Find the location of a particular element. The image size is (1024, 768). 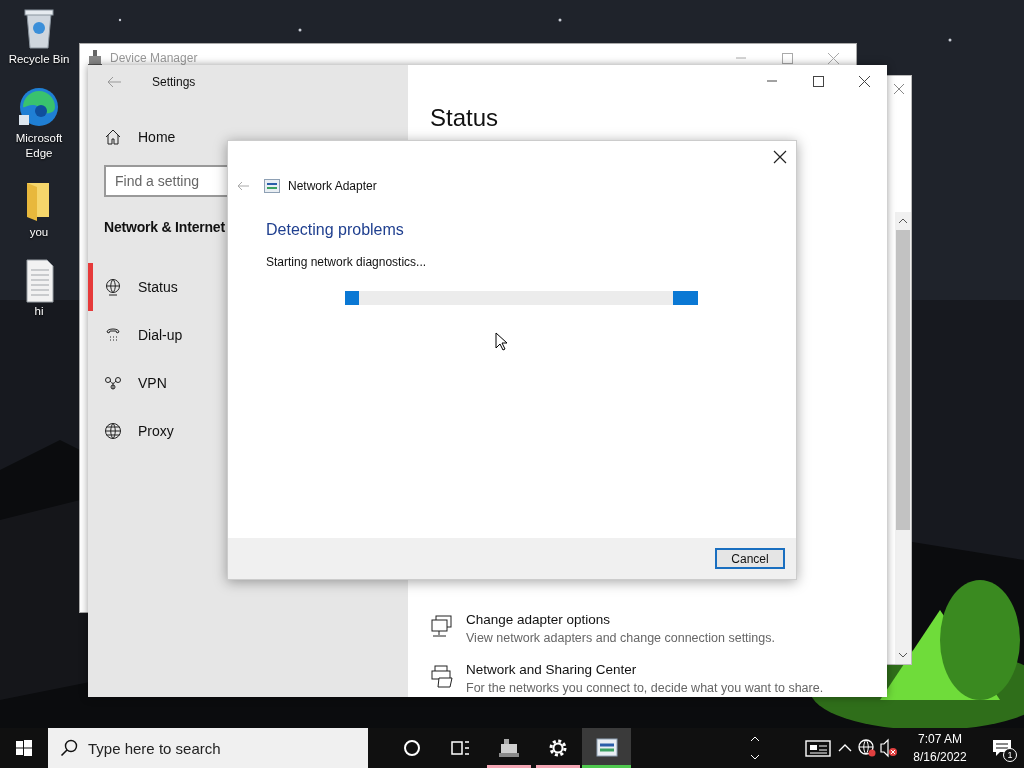

window-title: Settings is located at coordinates (174, 81).